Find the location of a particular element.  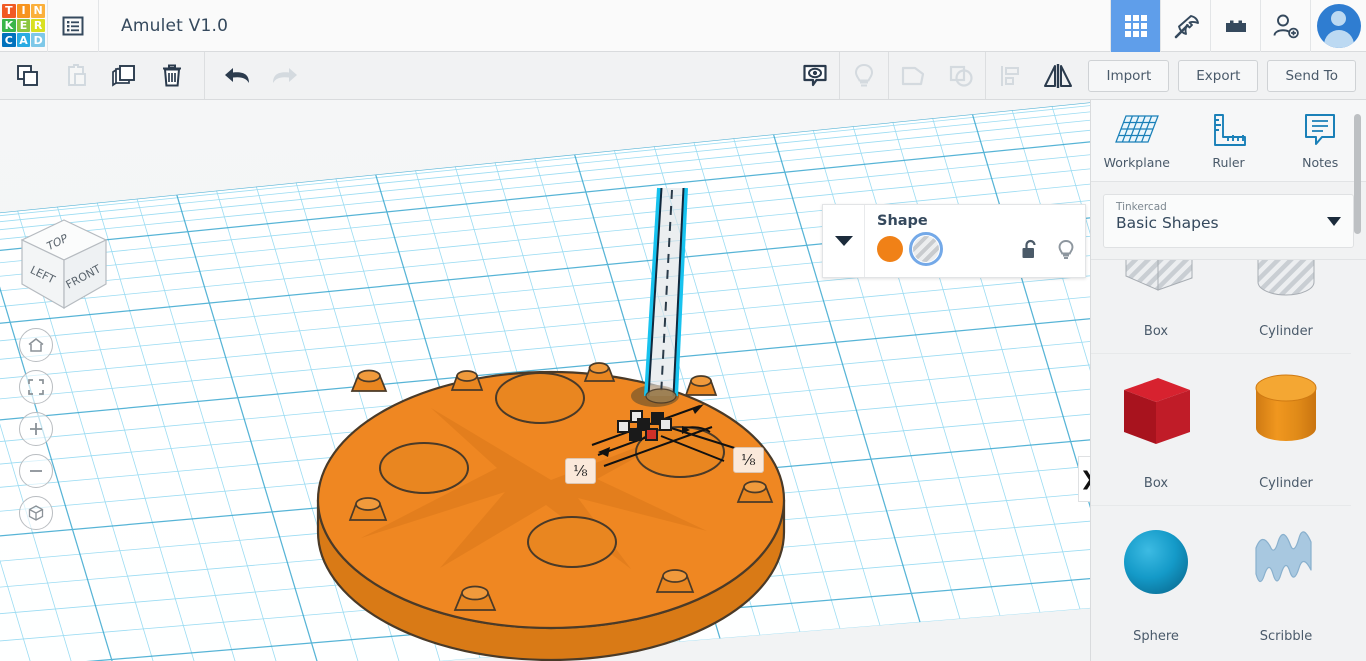

logo-tile-d: D is located at coordinates (38, 40).